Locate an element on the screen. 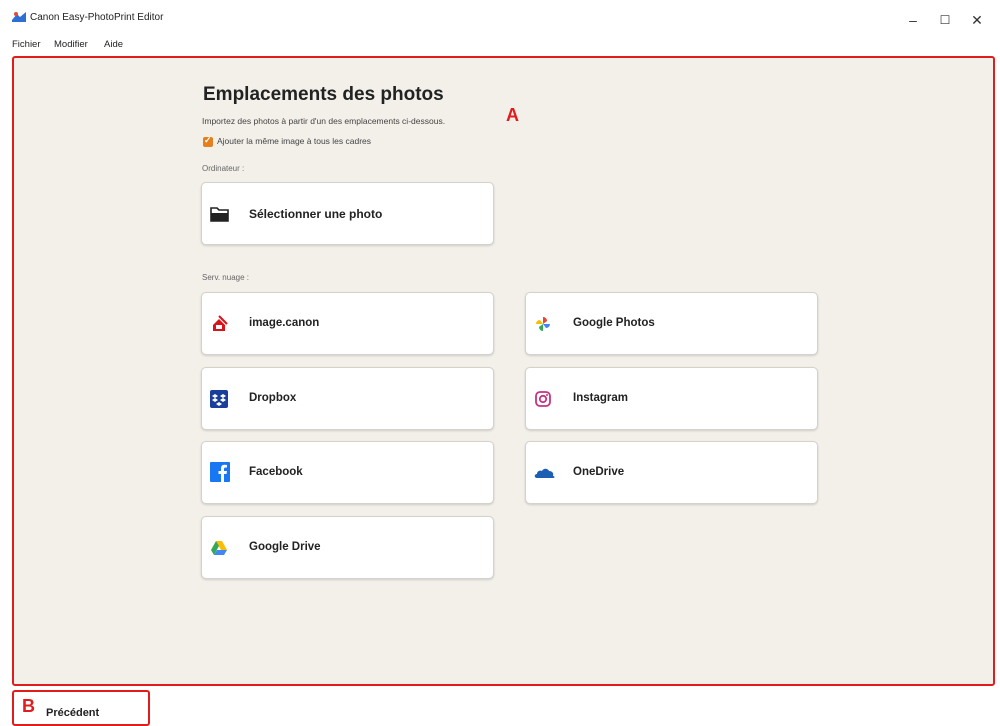 This screenshot has height=726, width=1000. title-bar: Canon Easy-PhotoPrint Editor – ☐ ✕ is located at coordinates (500, 18).